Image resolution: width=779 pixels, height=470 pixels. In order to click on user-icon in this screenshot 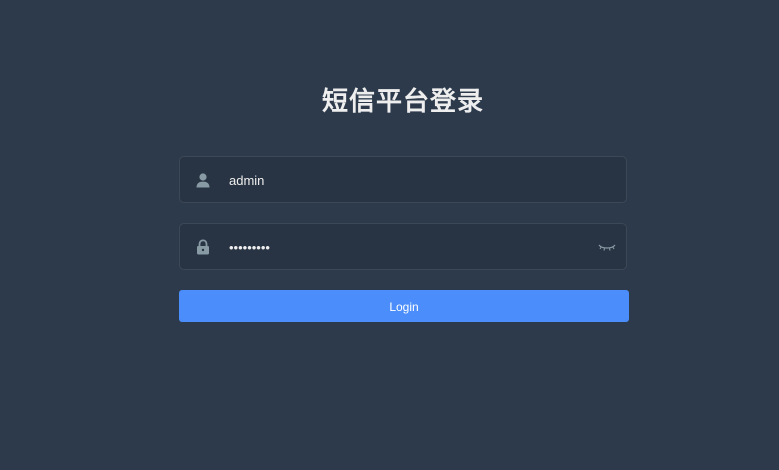, I will do `click(203, 180)`.